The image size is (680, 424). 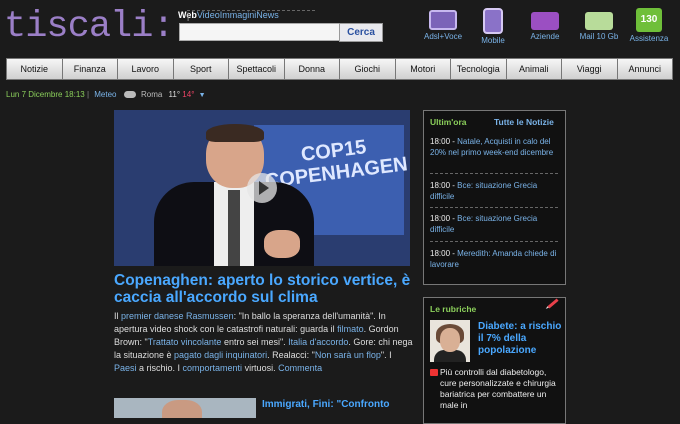 What do you see at coordinates (318, 342) in the screenshot?
I see `link-italia: Italia d'accordo` at bounding box center [318, 342].